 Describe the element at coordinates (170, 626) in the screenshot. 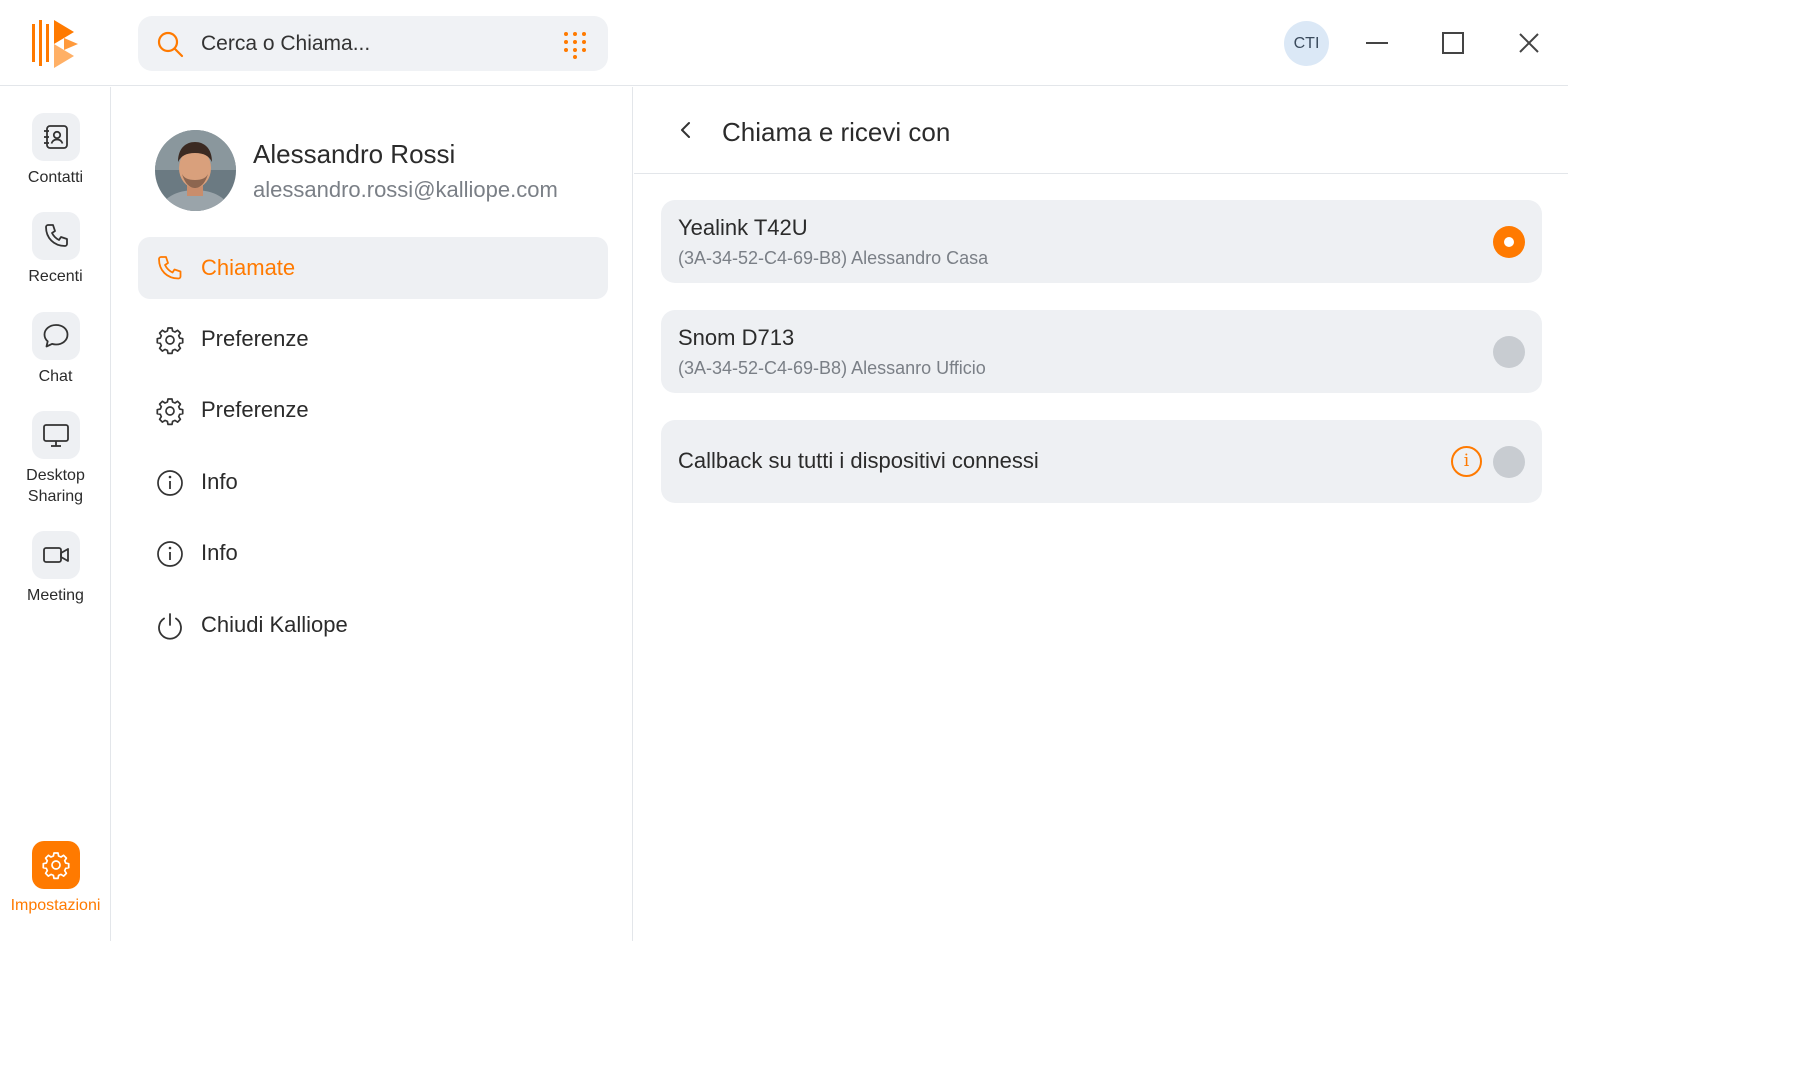

I see `power-icon` at that location.